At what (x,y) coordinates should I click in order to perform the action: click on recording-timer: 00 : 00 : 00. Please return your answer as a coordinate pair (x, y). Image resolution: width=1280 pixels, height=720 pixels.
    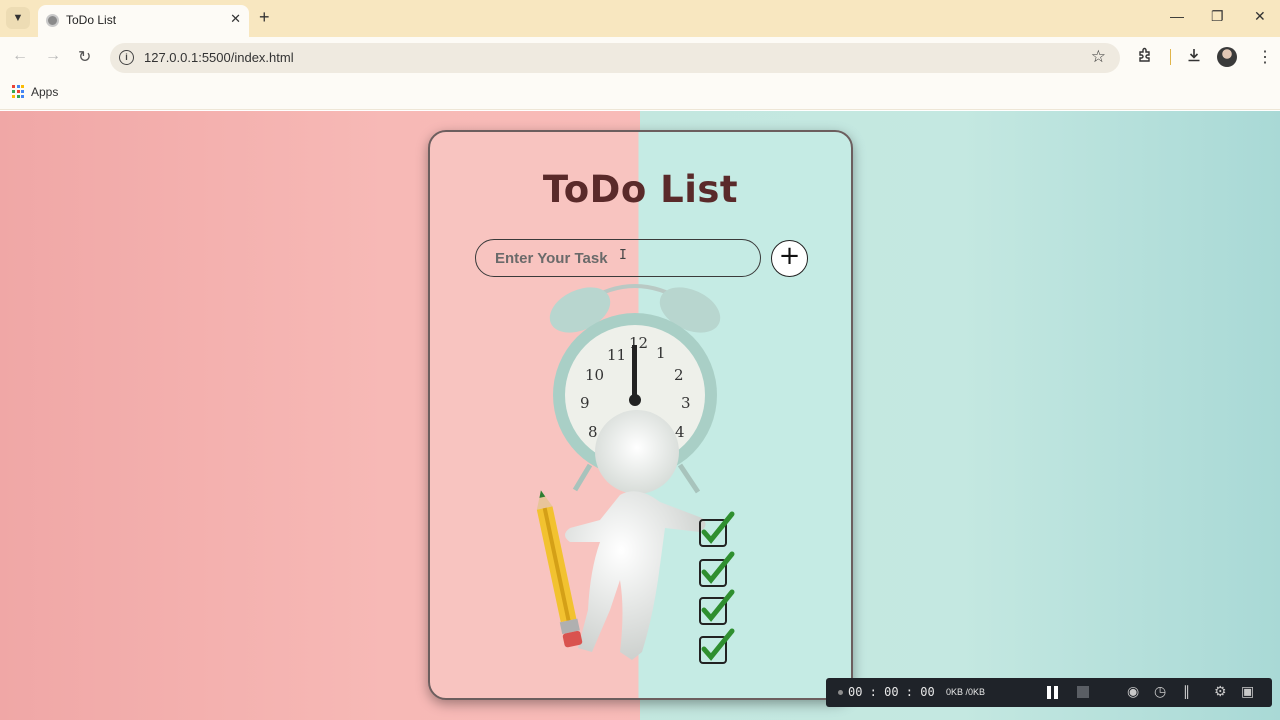
    Looking at the image, I should click on (891, 692).